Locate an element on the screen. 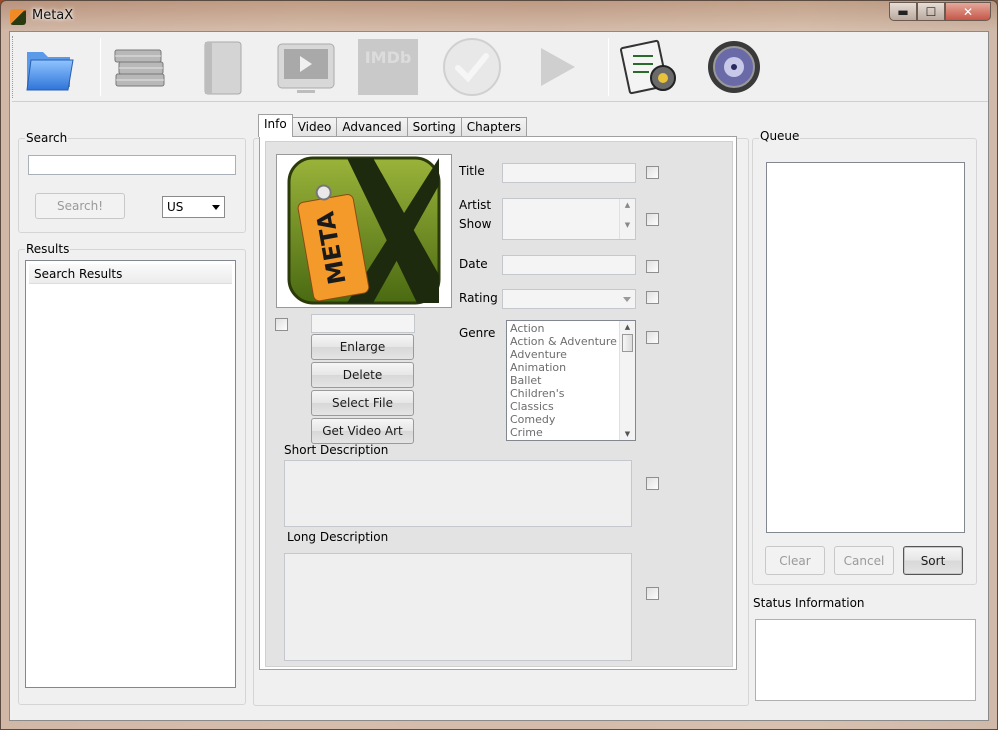  search-input is located at coordinates (132, 165).